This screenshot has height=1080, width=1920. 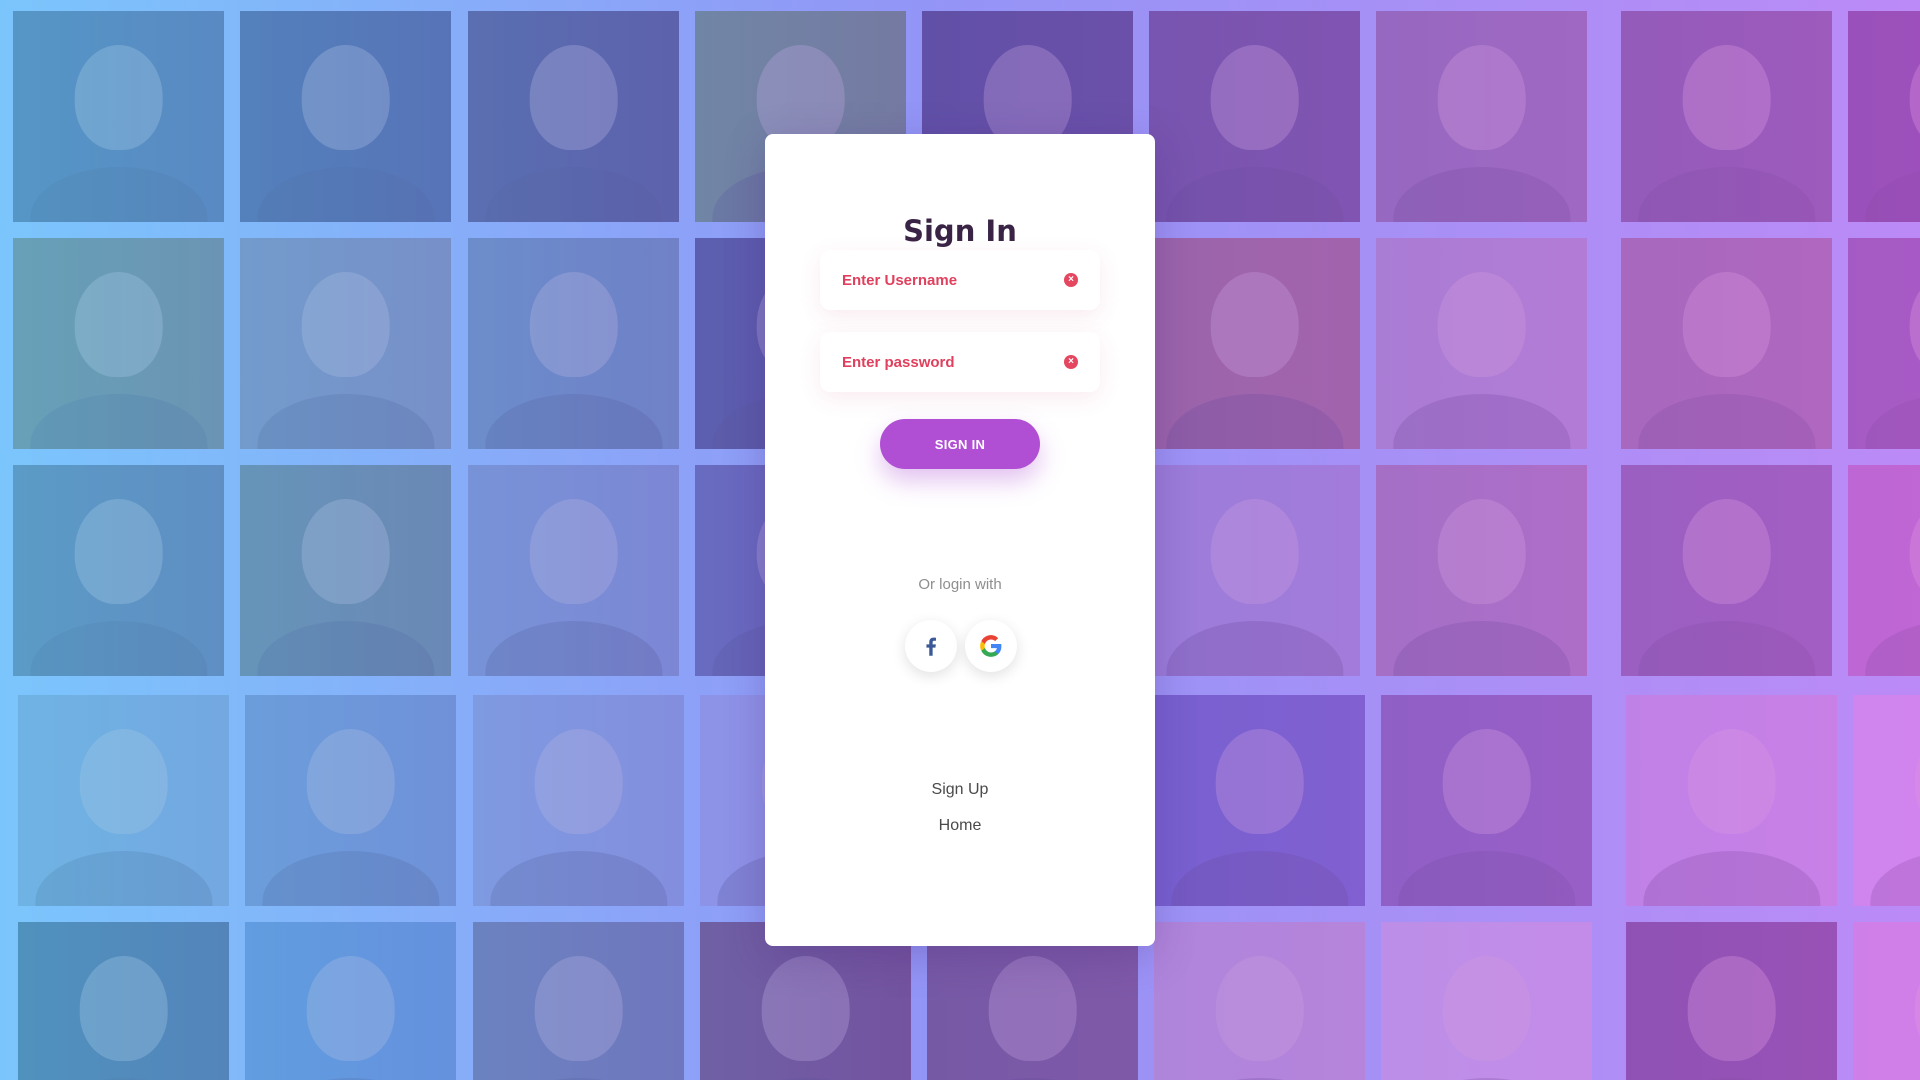 I want to click on username-input, so click(x=960, y=280).